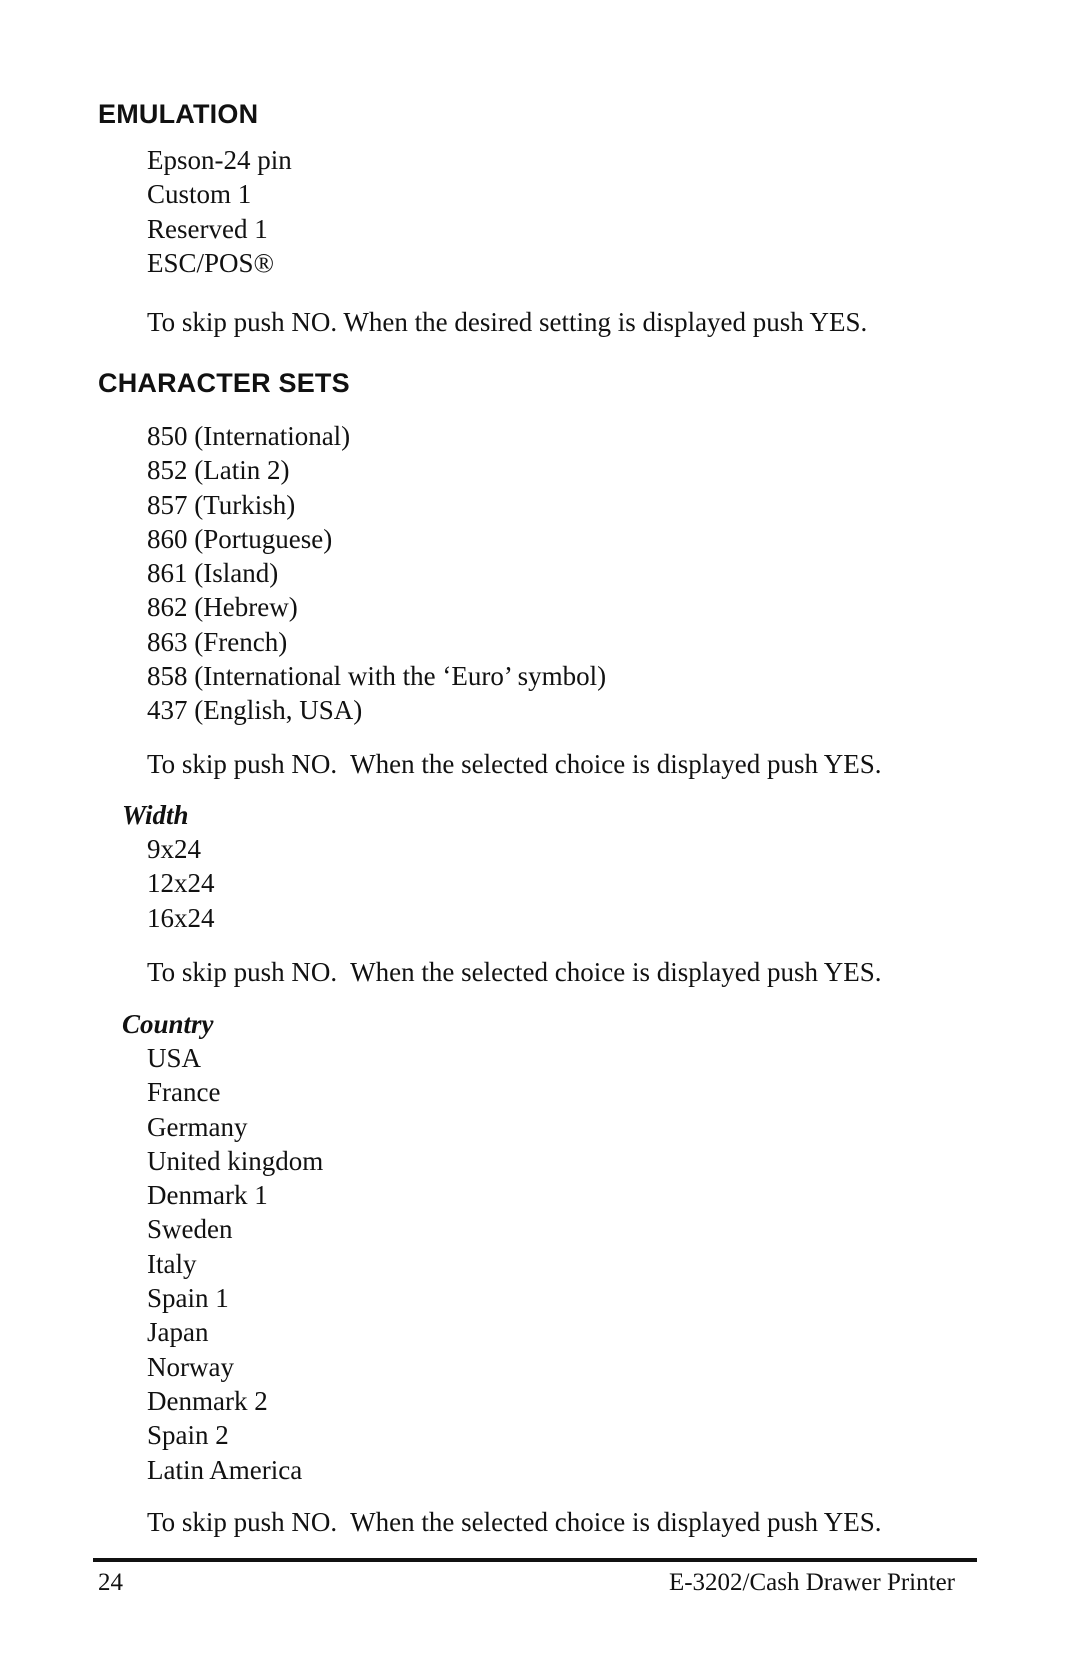  Describe the element at coordinates (207, 1400) in the screenshot. I see `list-item: Denmark 2` at that location.